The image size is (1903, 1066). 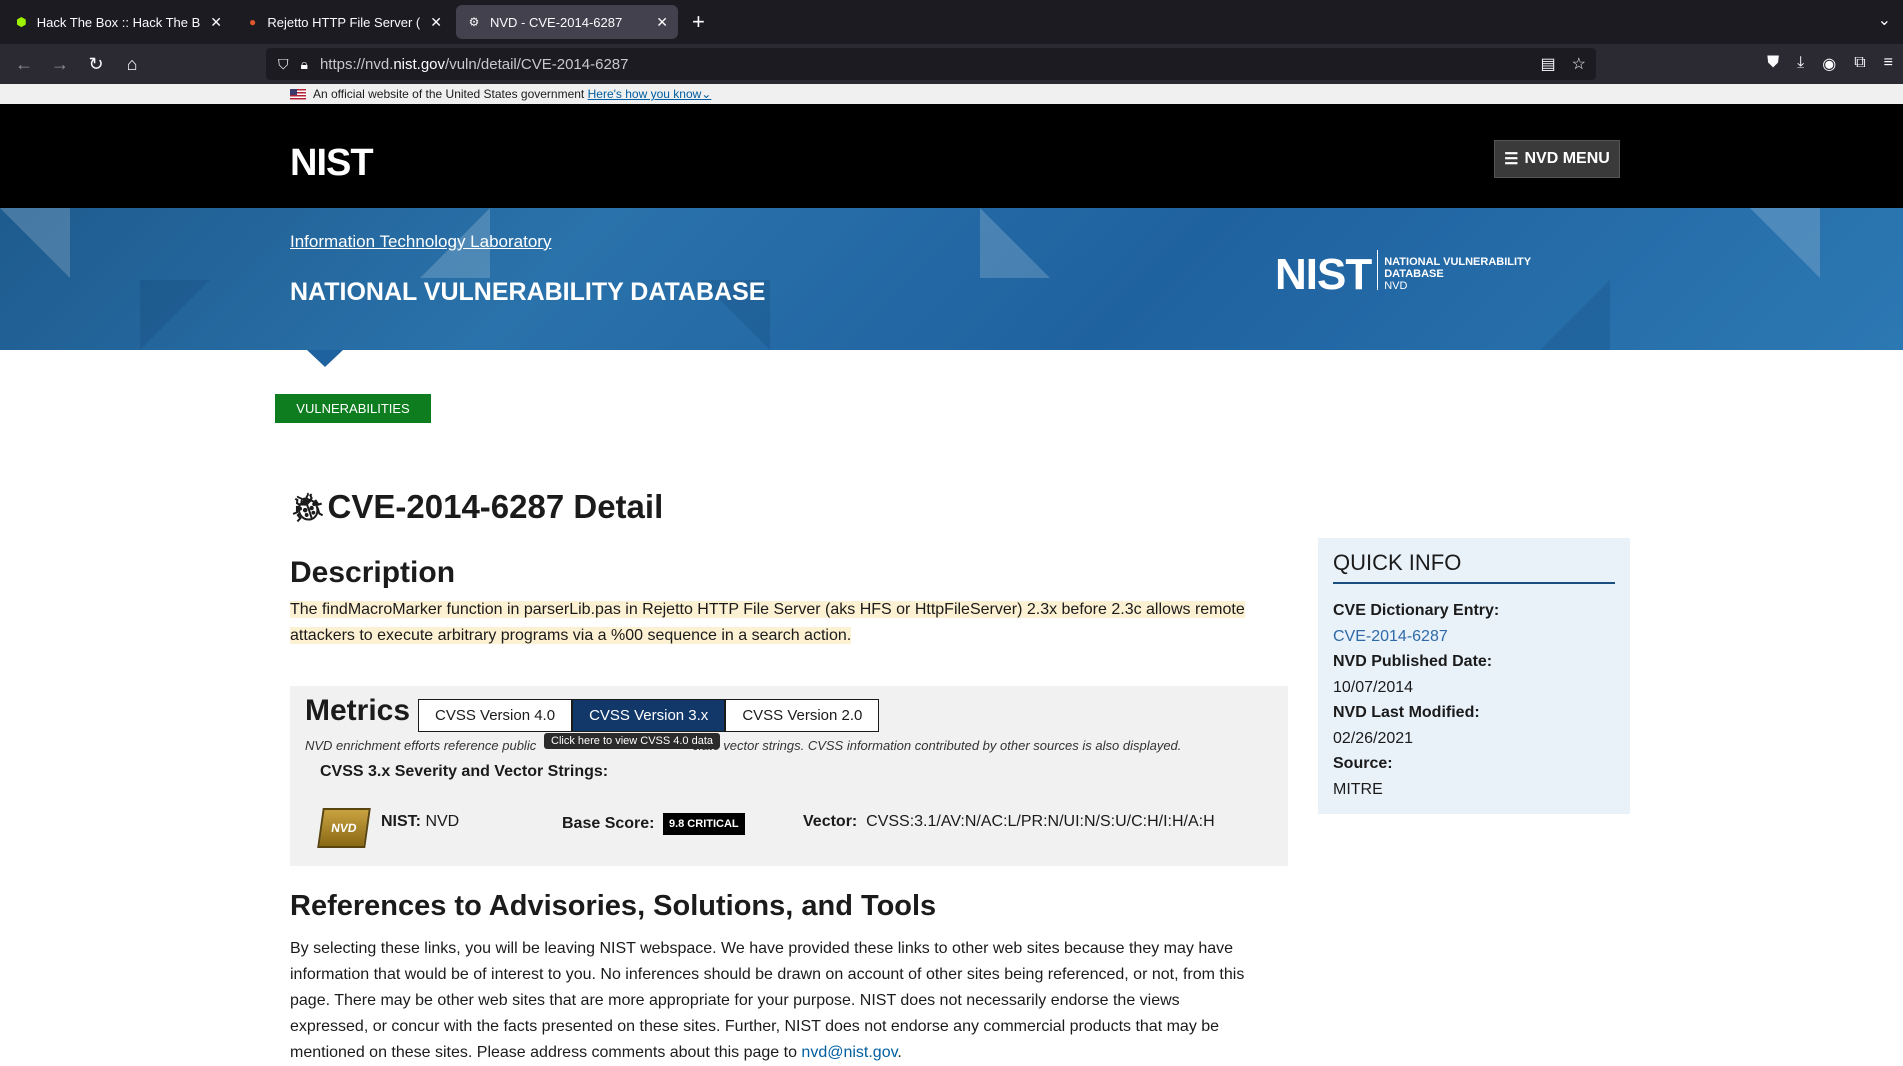 What do you see at coordinates (353, 408) in the screenshot?
I see `vulnerabilities-breadcrumb-button: VULNERABILITIES` at bounding box center [353, 408].